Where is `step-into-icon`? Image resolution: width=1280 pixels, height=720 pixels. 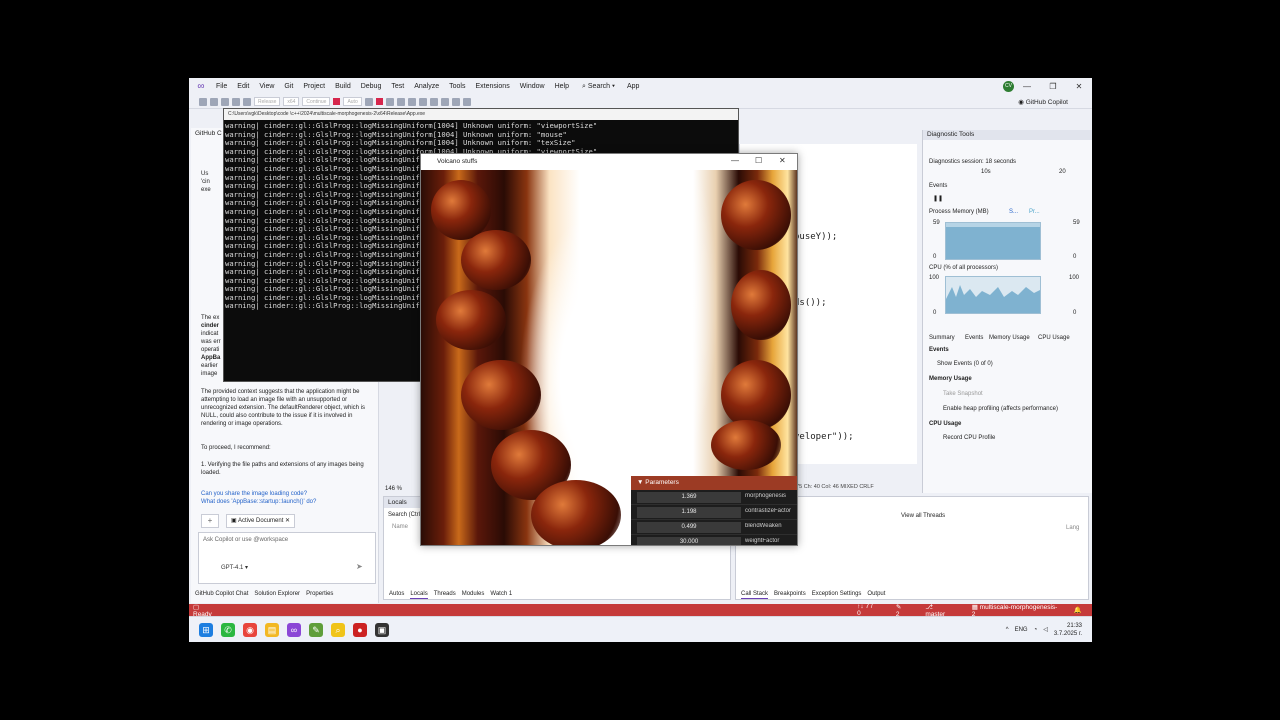
step-into-icon is located at coordinates (411, 101).